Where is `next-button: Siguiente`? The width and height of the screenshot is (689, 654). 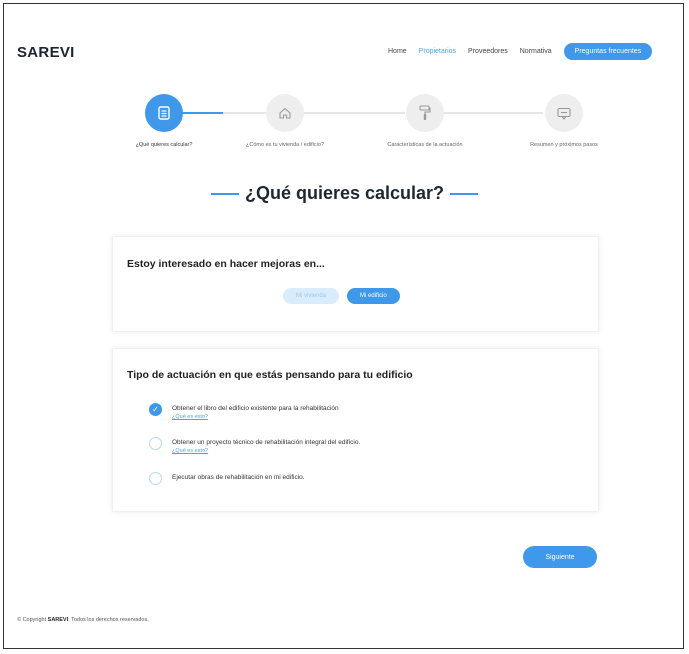 next-button: Siguiente is located at coordinates (560, 557).